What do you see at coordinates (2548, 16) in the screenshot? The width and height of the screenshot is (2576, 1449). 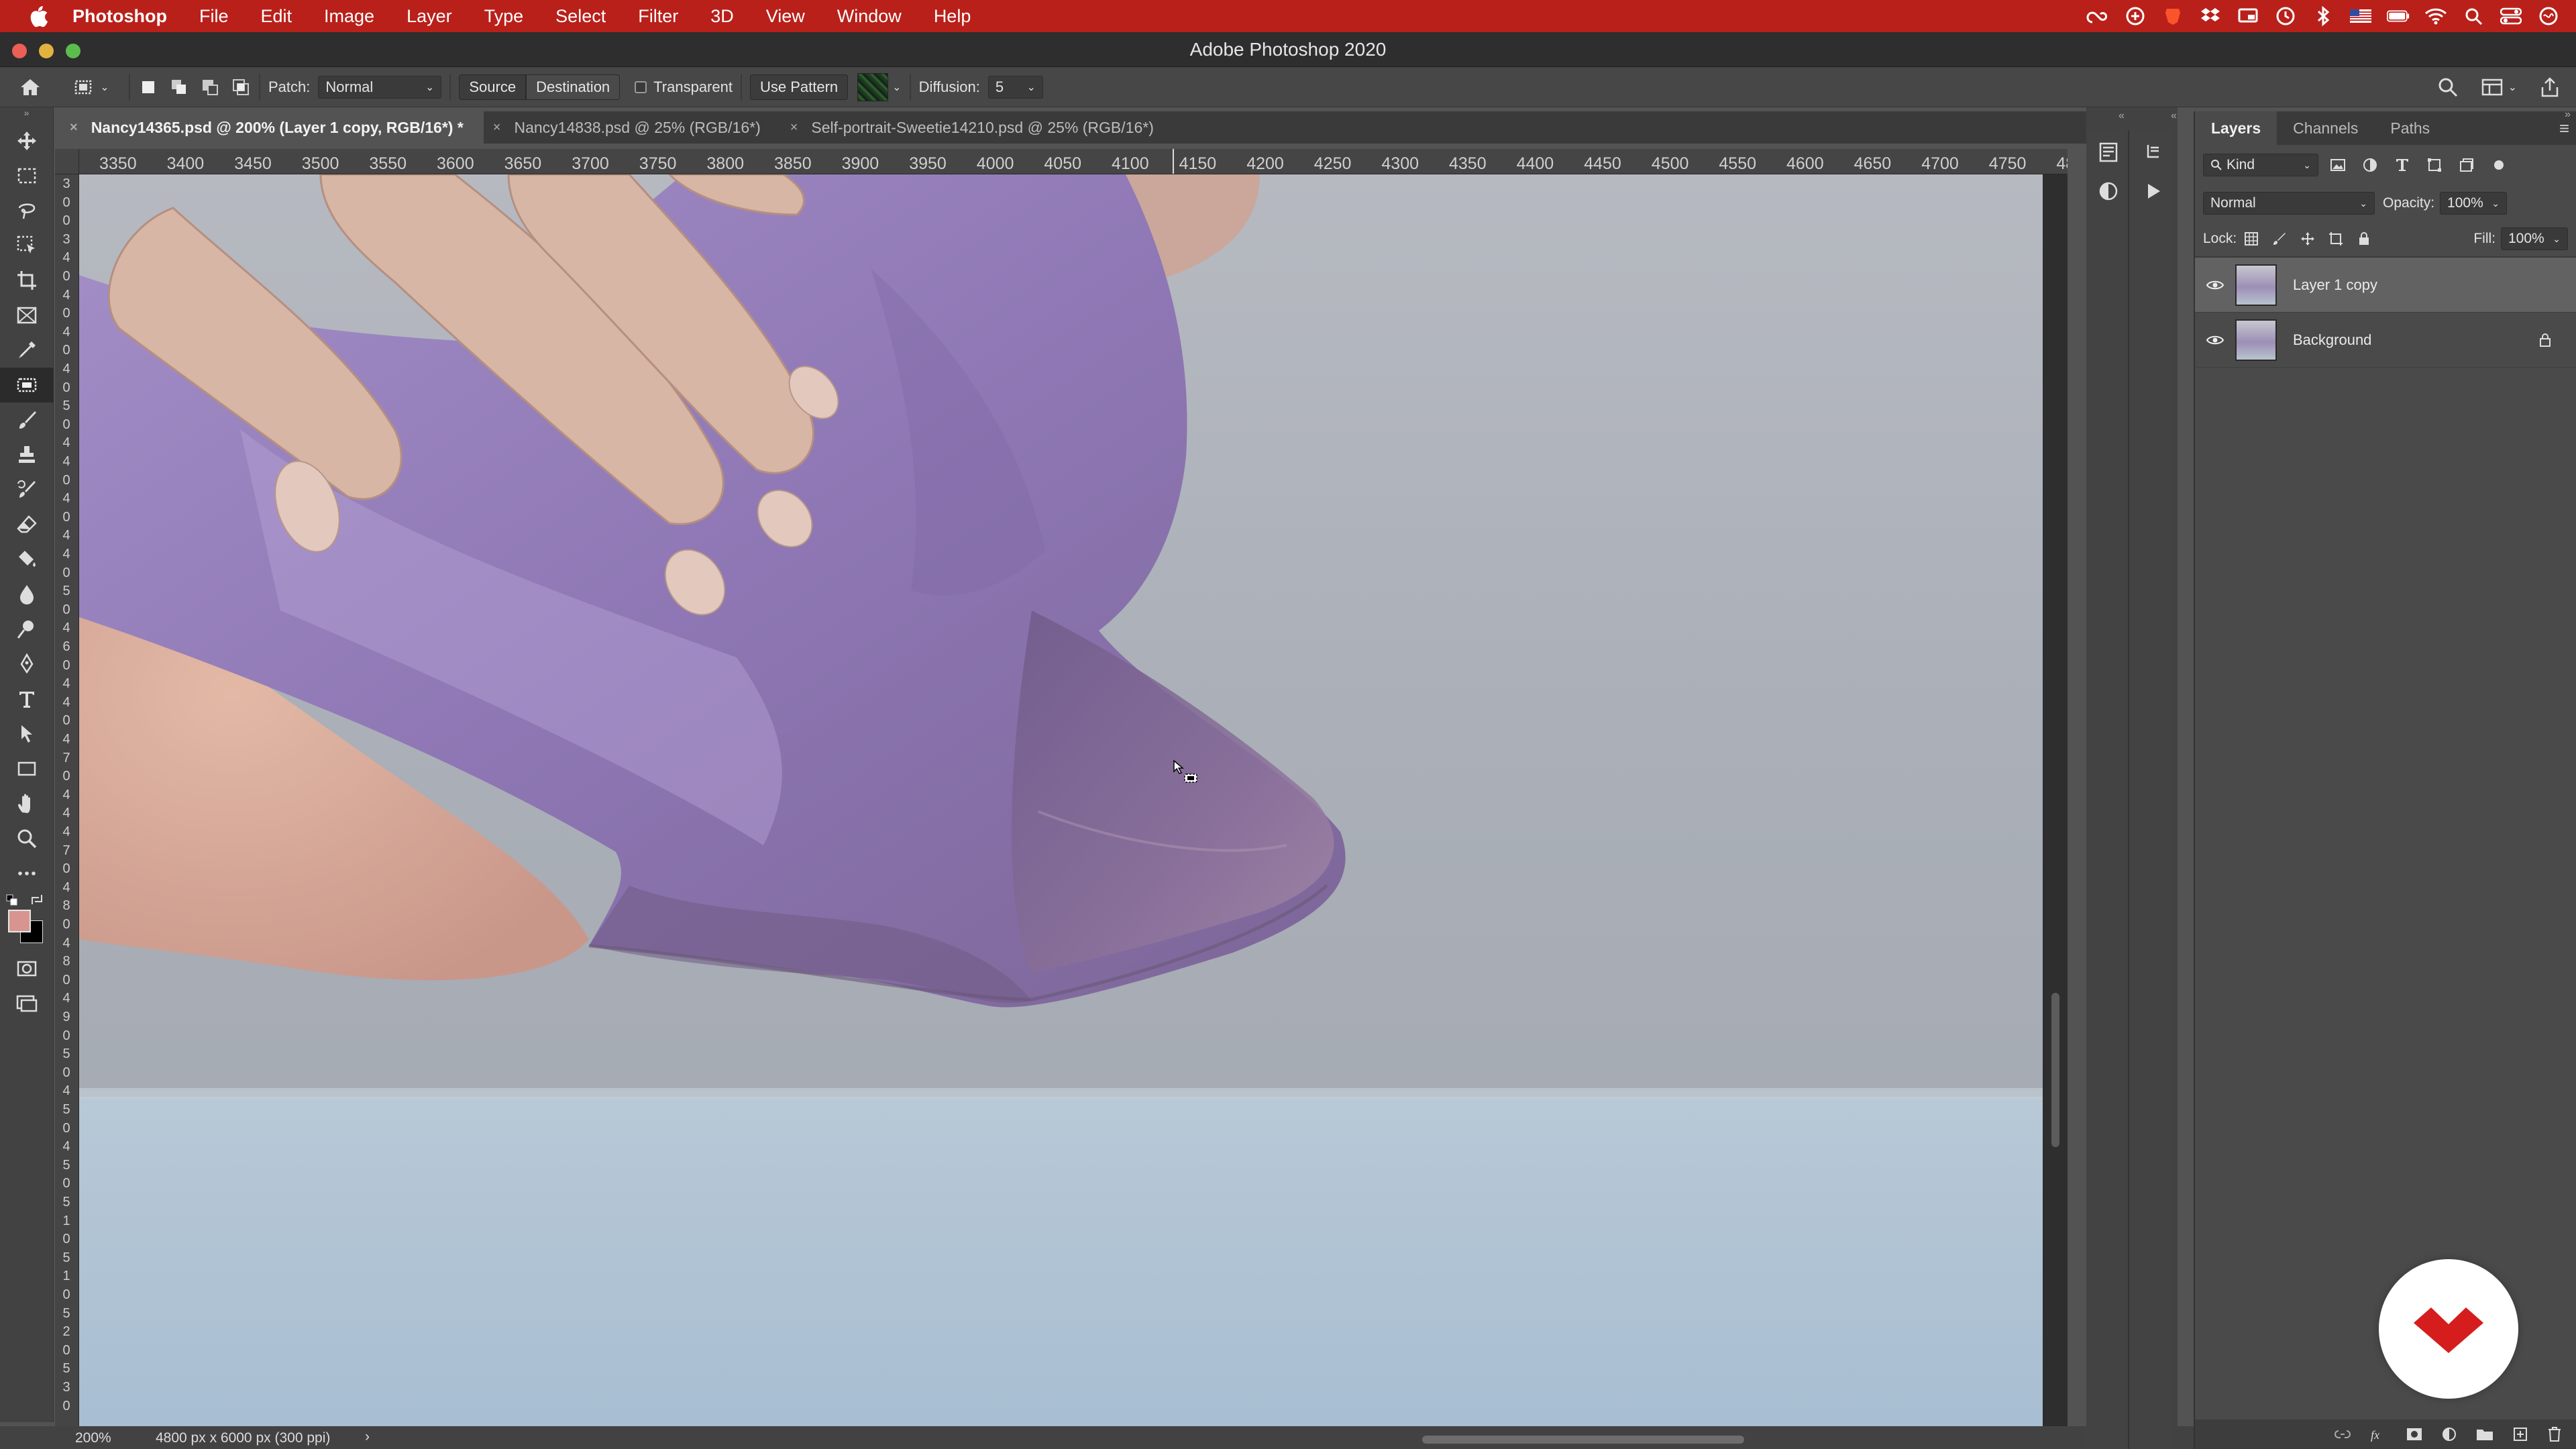 I see `siri-icon` at bounding box center [2548, 16].